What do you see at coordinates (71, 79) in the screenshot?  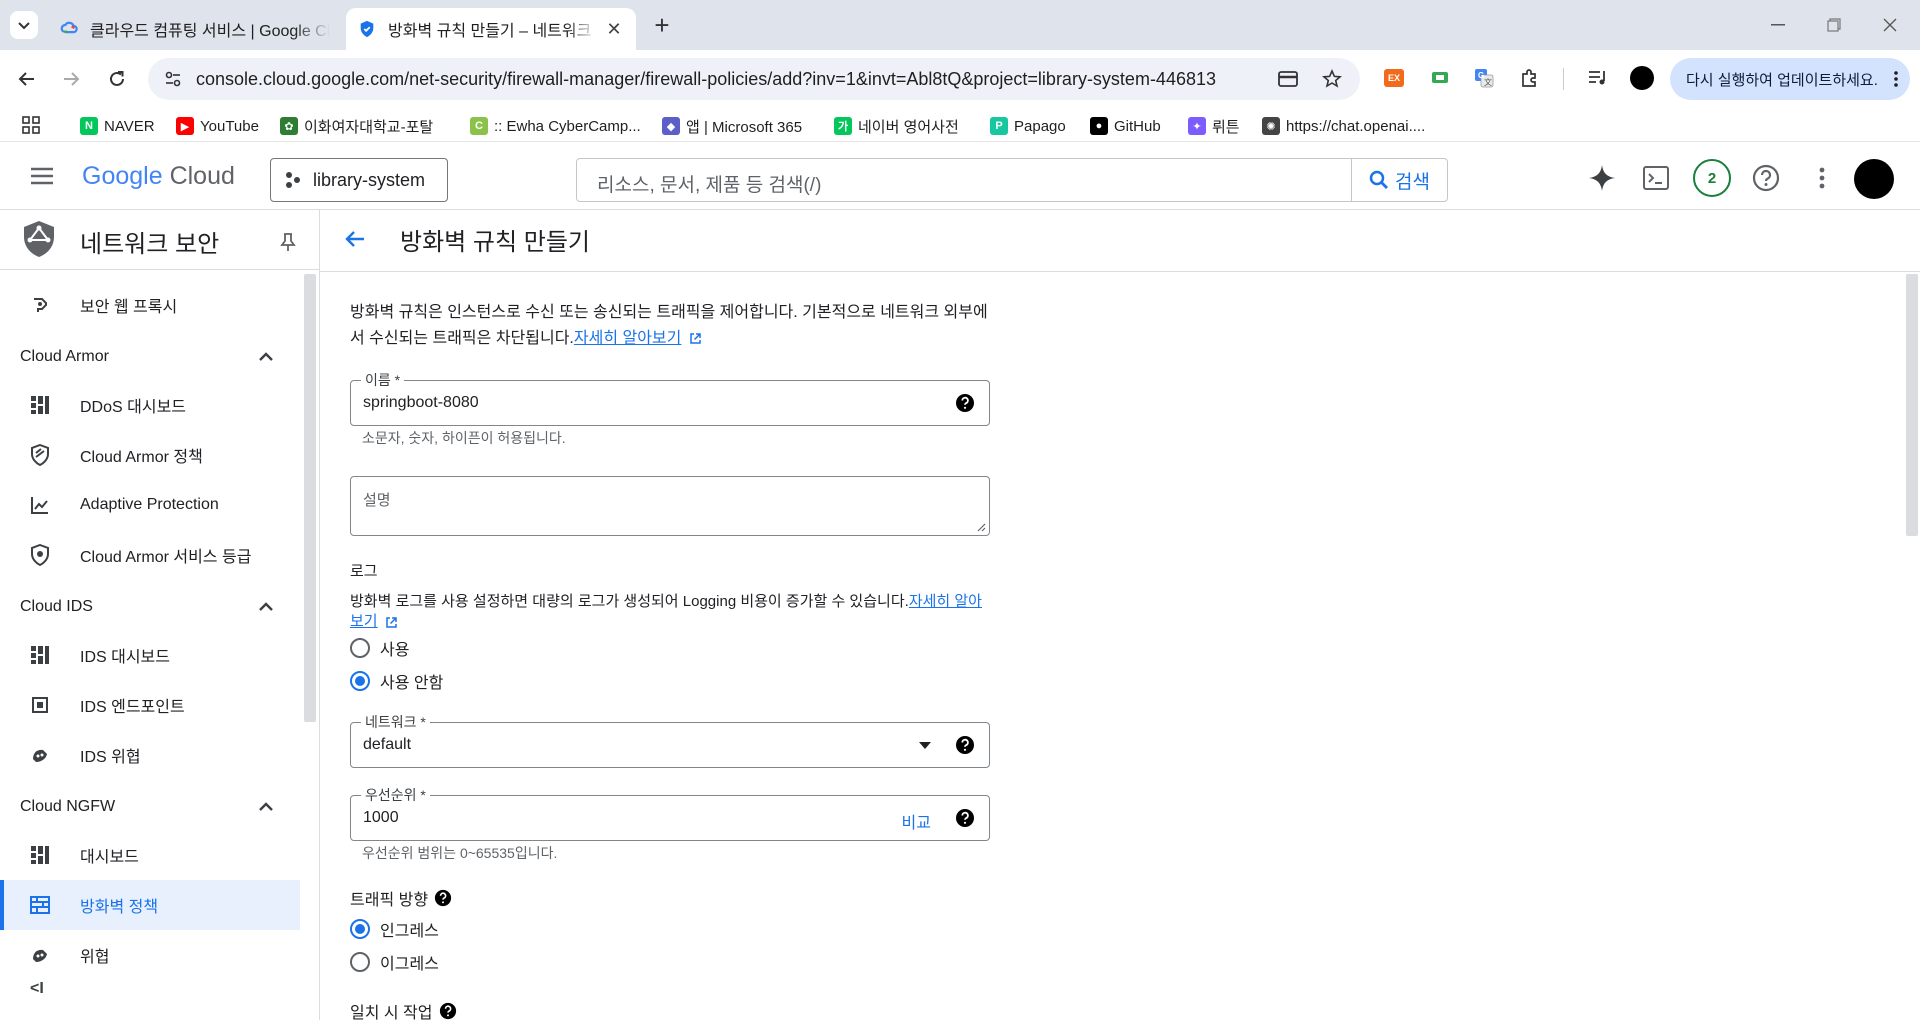 I see `forward-button` at bounding box center [71, 79].